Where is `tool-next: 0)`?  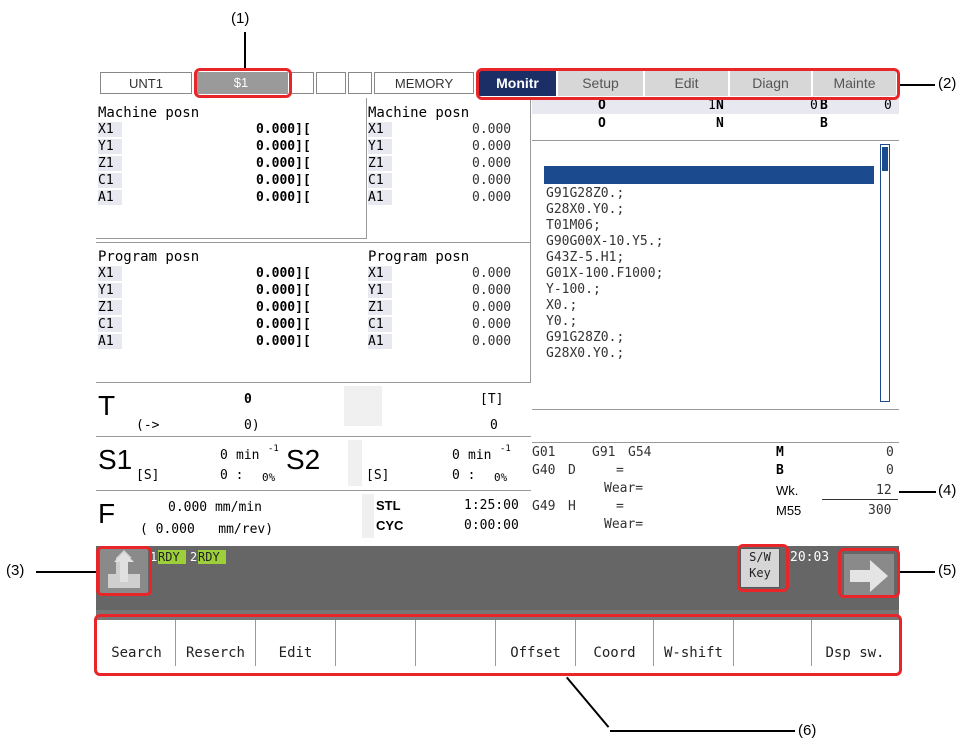
tool-next: 0) is located at coordinates (252, 425).